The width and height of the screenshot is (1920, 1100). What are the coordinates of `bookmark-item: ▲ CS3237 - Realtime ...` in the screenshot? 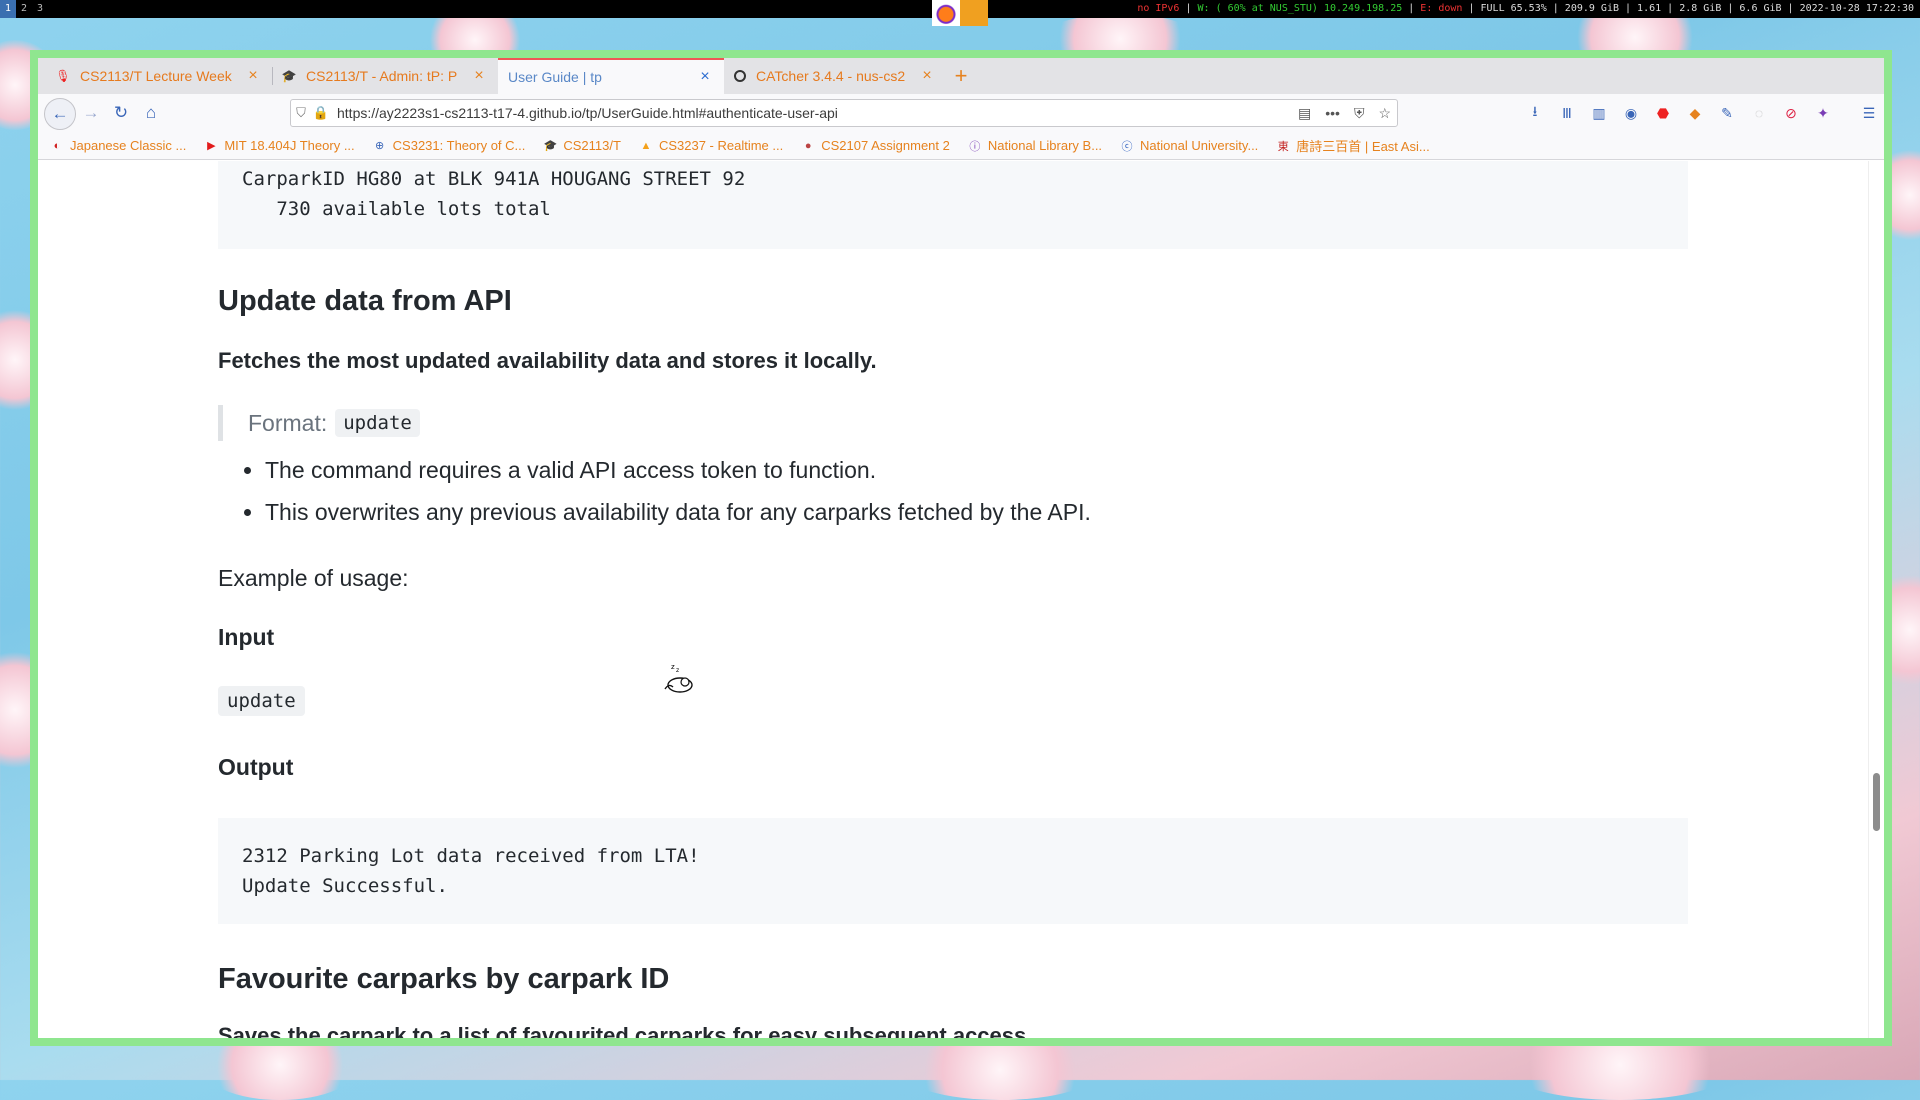 It's located at (711, 145).